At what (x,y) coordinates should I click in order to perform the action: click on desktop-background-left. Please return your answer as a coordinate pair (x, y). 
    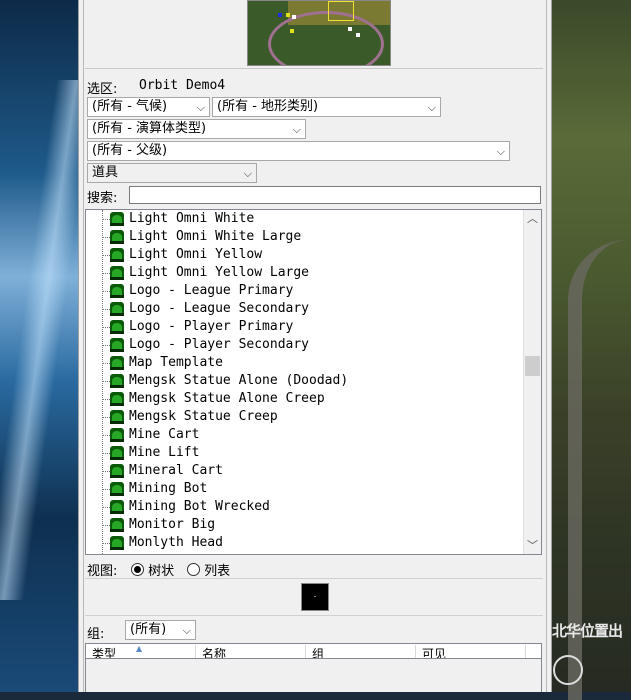
    Looking at the image, I should click on (39, 346).